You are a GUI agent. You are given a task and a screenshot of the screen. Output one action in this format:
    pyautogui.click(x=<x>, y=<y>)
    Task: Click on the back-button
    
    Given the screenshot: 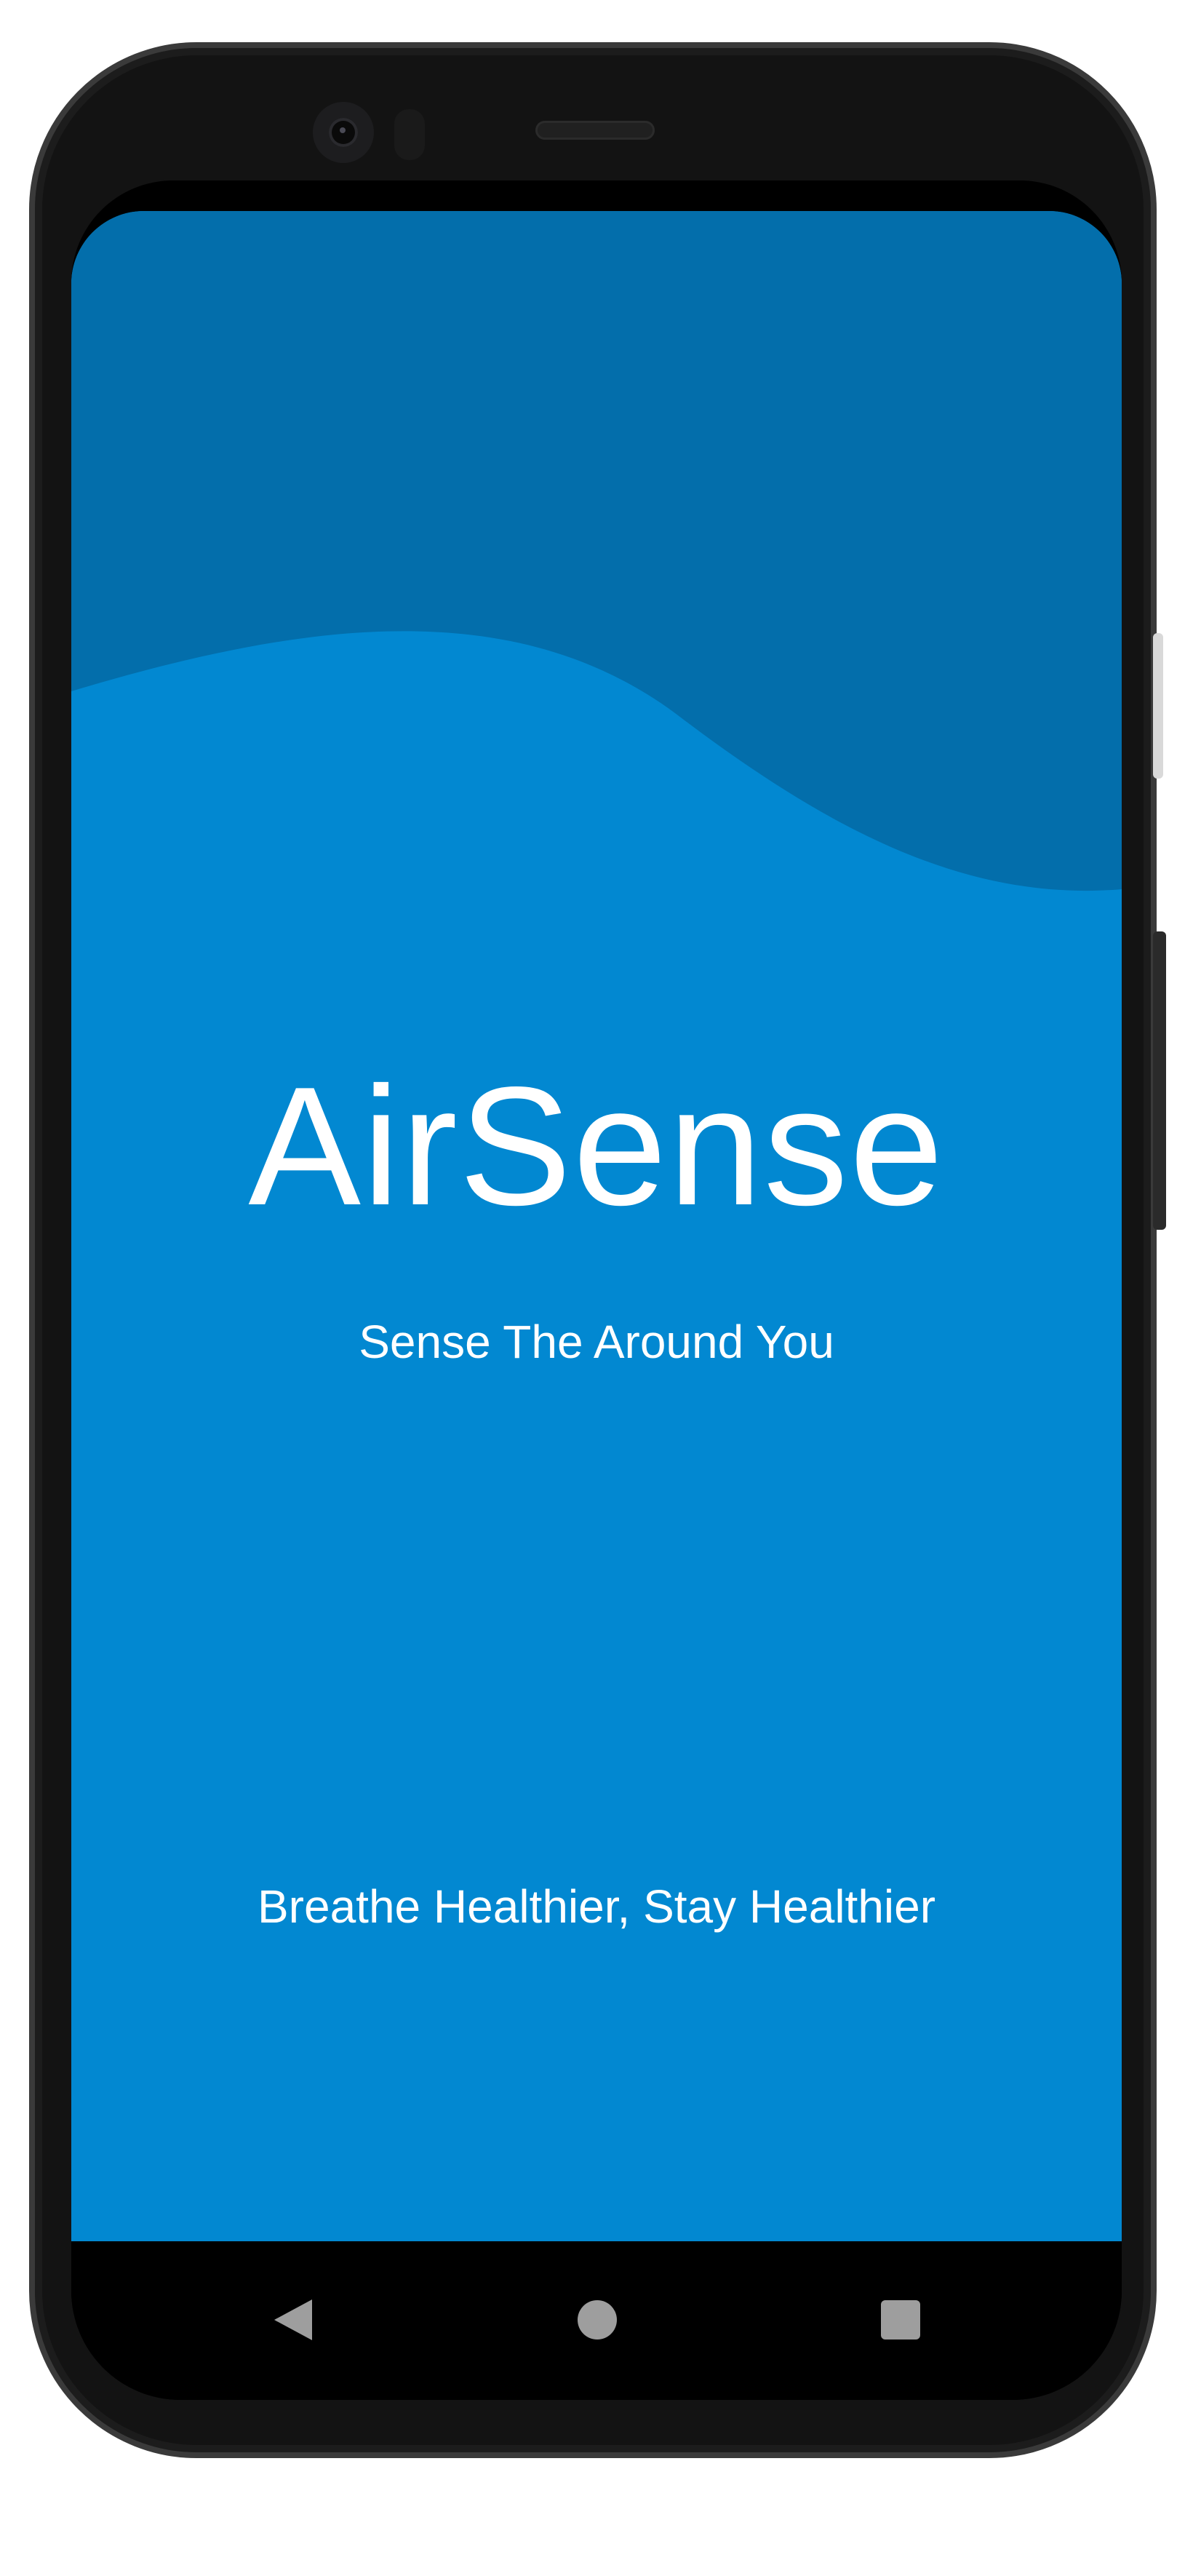 What is the action you would take?
    pyautogui.click(x=293, y=2320)
    